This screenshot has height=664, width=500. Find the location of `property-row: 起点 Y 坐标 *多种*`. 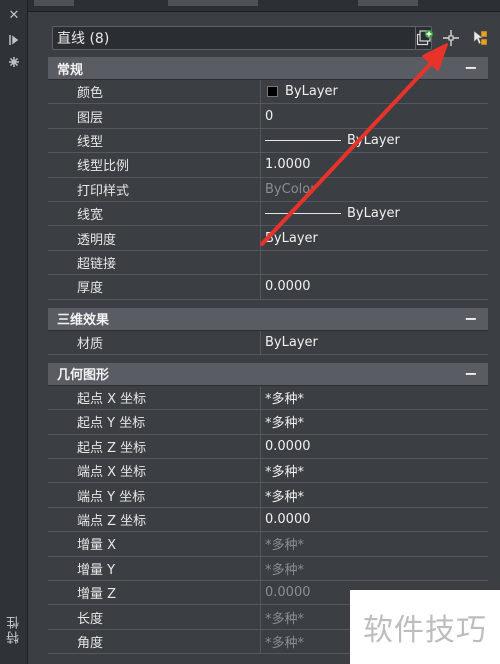

property-row: 起点 Y 坐标 *多种* is located at coordinates (268, 422).